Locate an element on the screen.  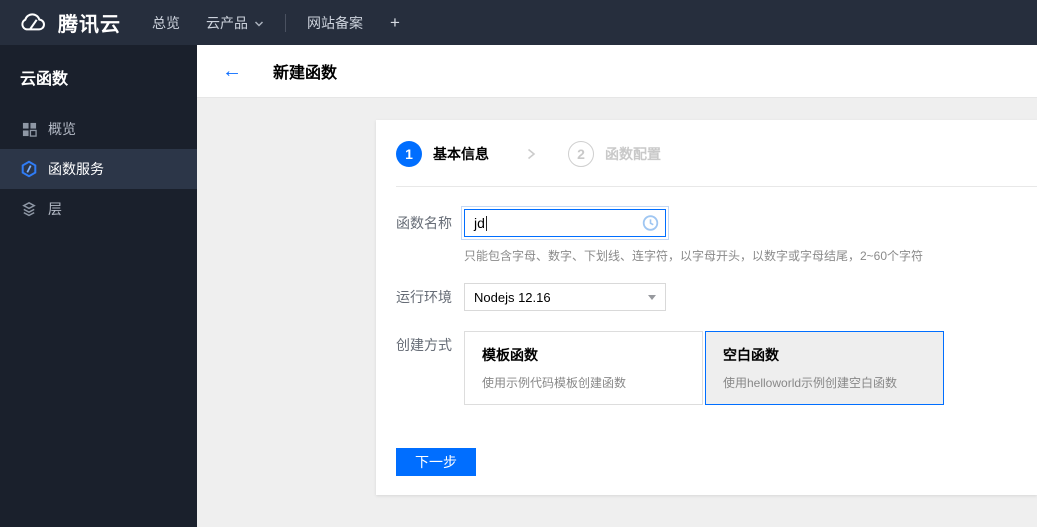
method-card-blank-function: 空白函数 使用helloworld示例创建空白函数 is located at coordinates (824, 368).